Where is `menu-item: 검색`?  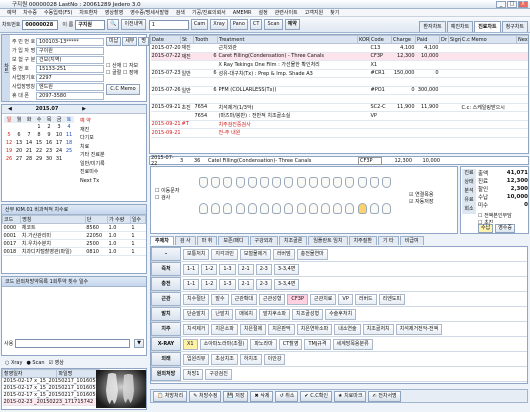 menu-item: 검색 is located at coordinates (180, 12).